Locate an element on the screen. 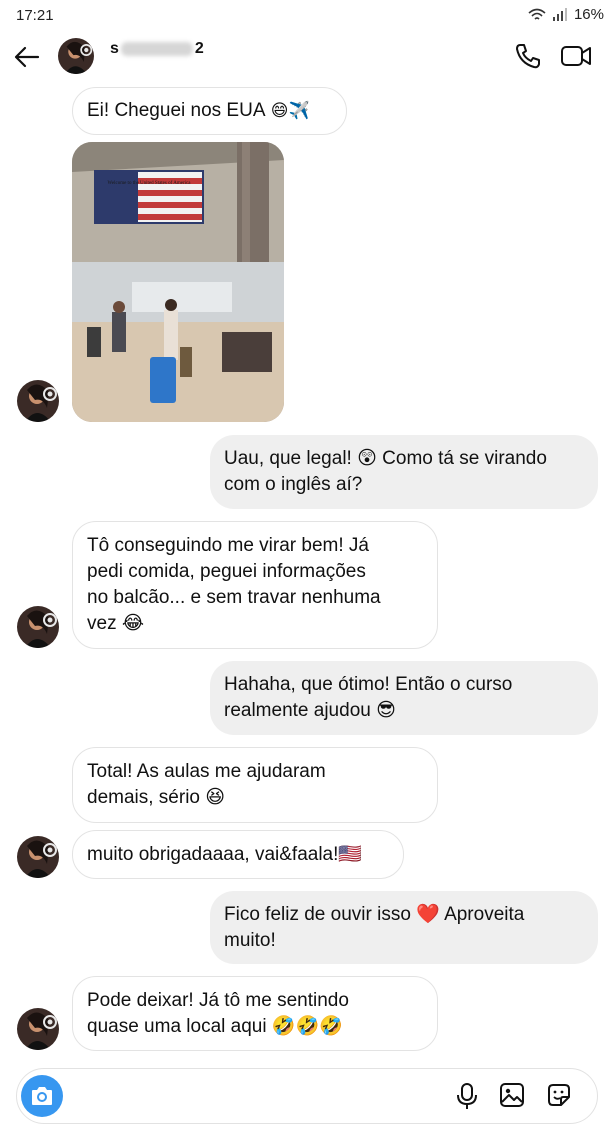  message-text: Ei! Cheguei nos EUA is located at coordinates (176, 110).